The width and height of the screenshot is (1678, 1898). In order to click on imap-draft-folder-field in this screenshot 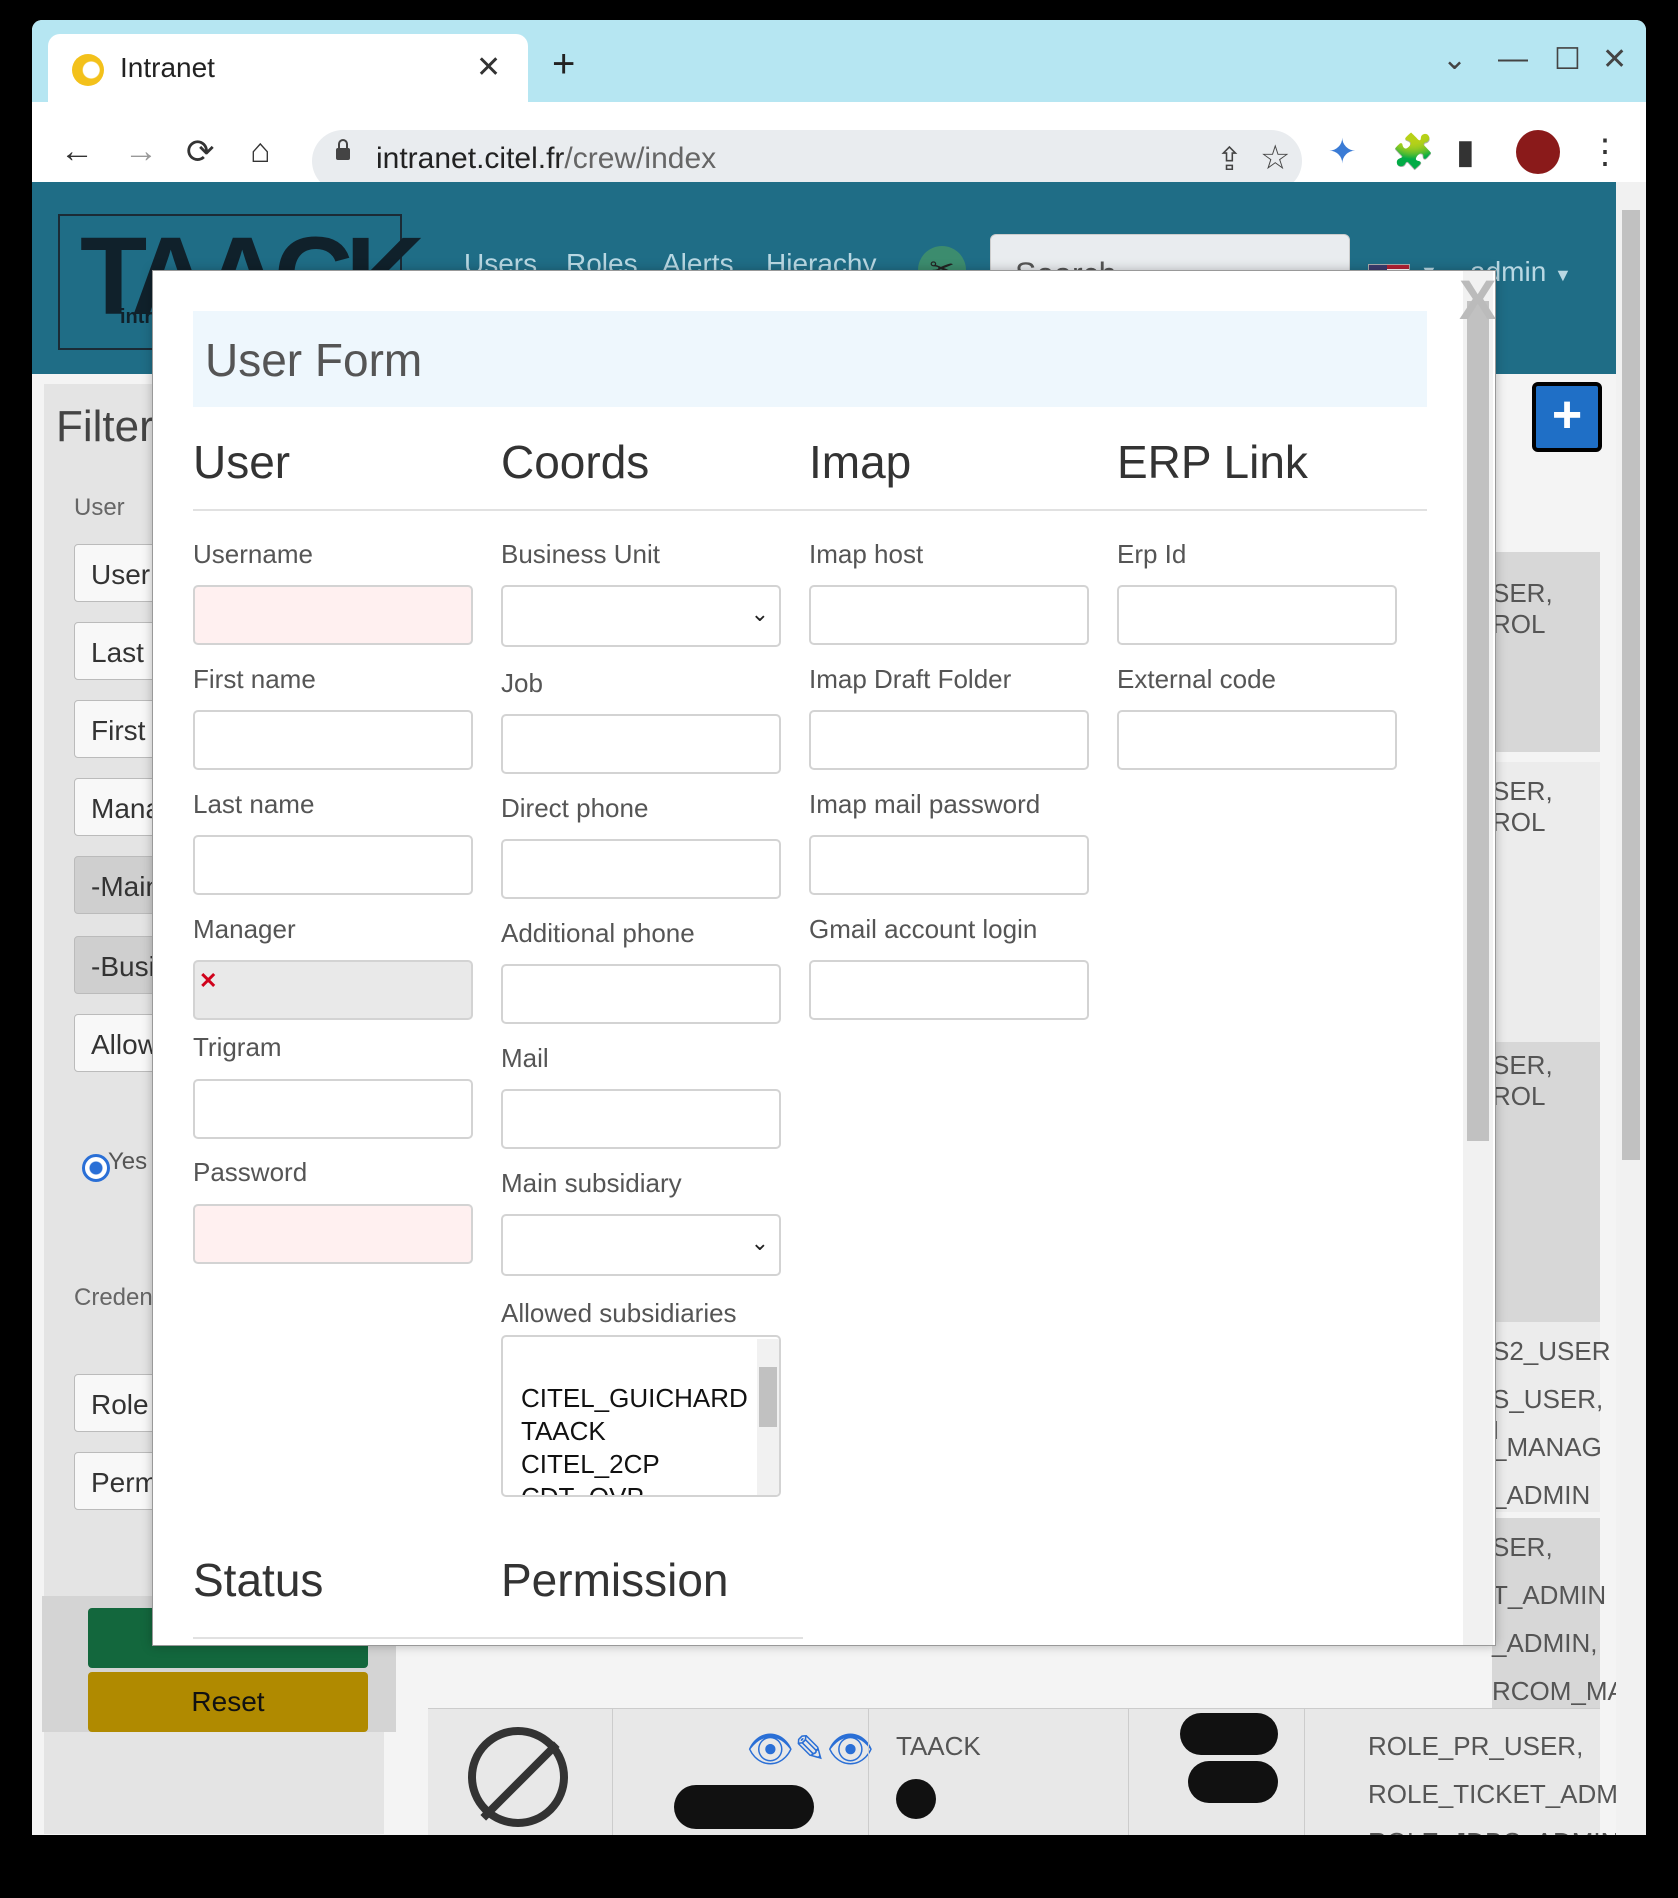, I will do `click(949, 740)`.